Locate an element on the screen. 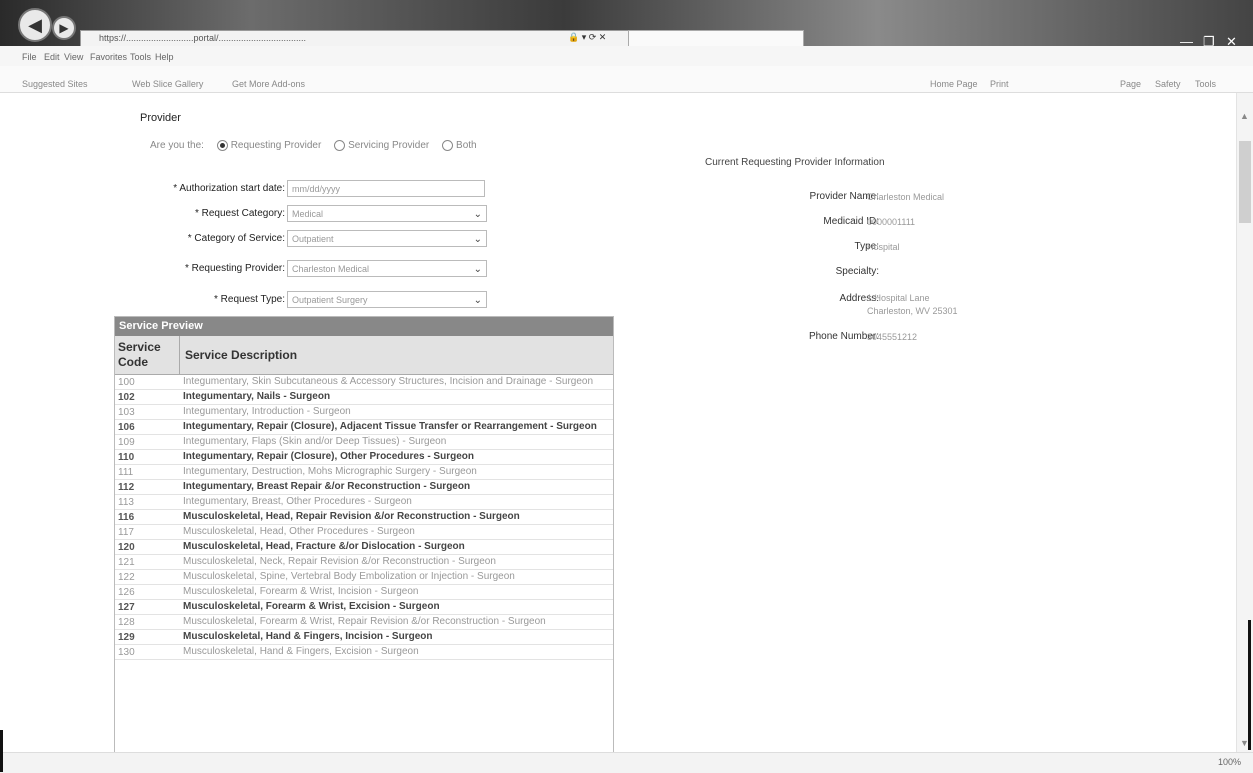  service-code-cell: 128 is located at coordinates (126, 622).